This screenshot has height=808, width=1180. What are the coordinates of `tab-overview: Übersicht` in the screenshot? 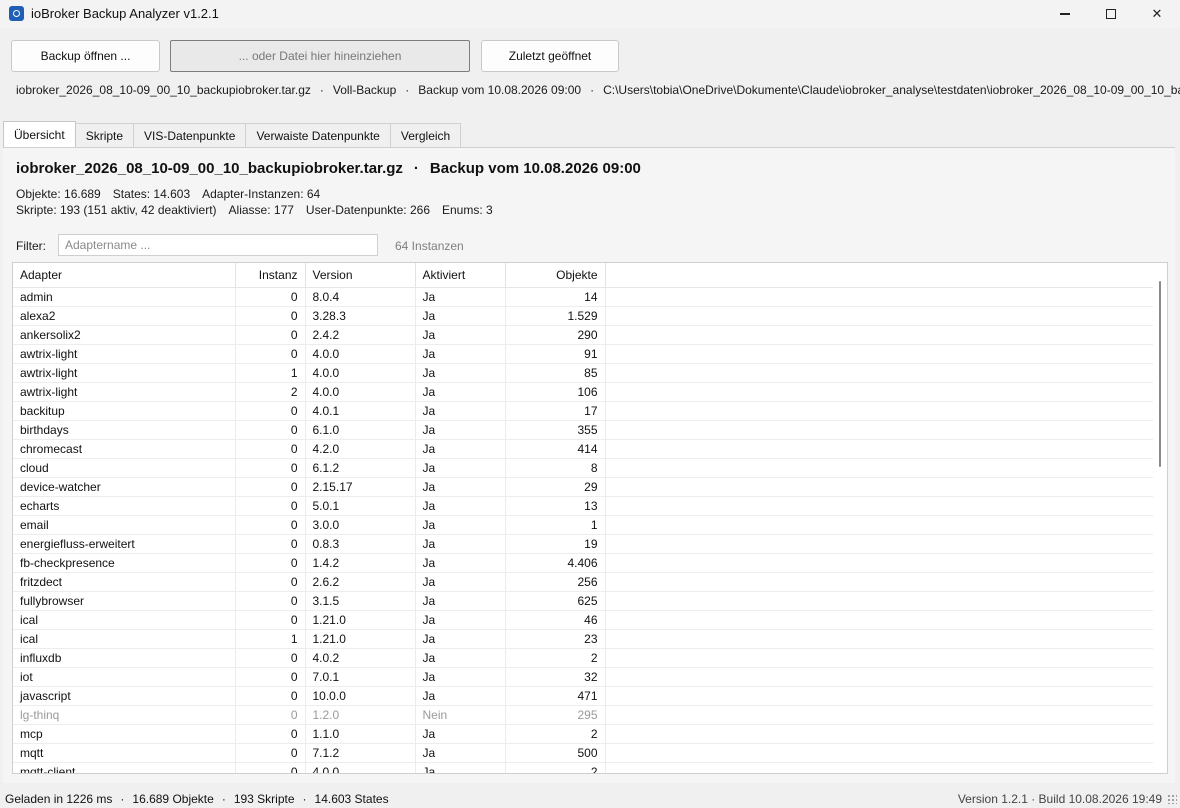 It's located at (39, 134).